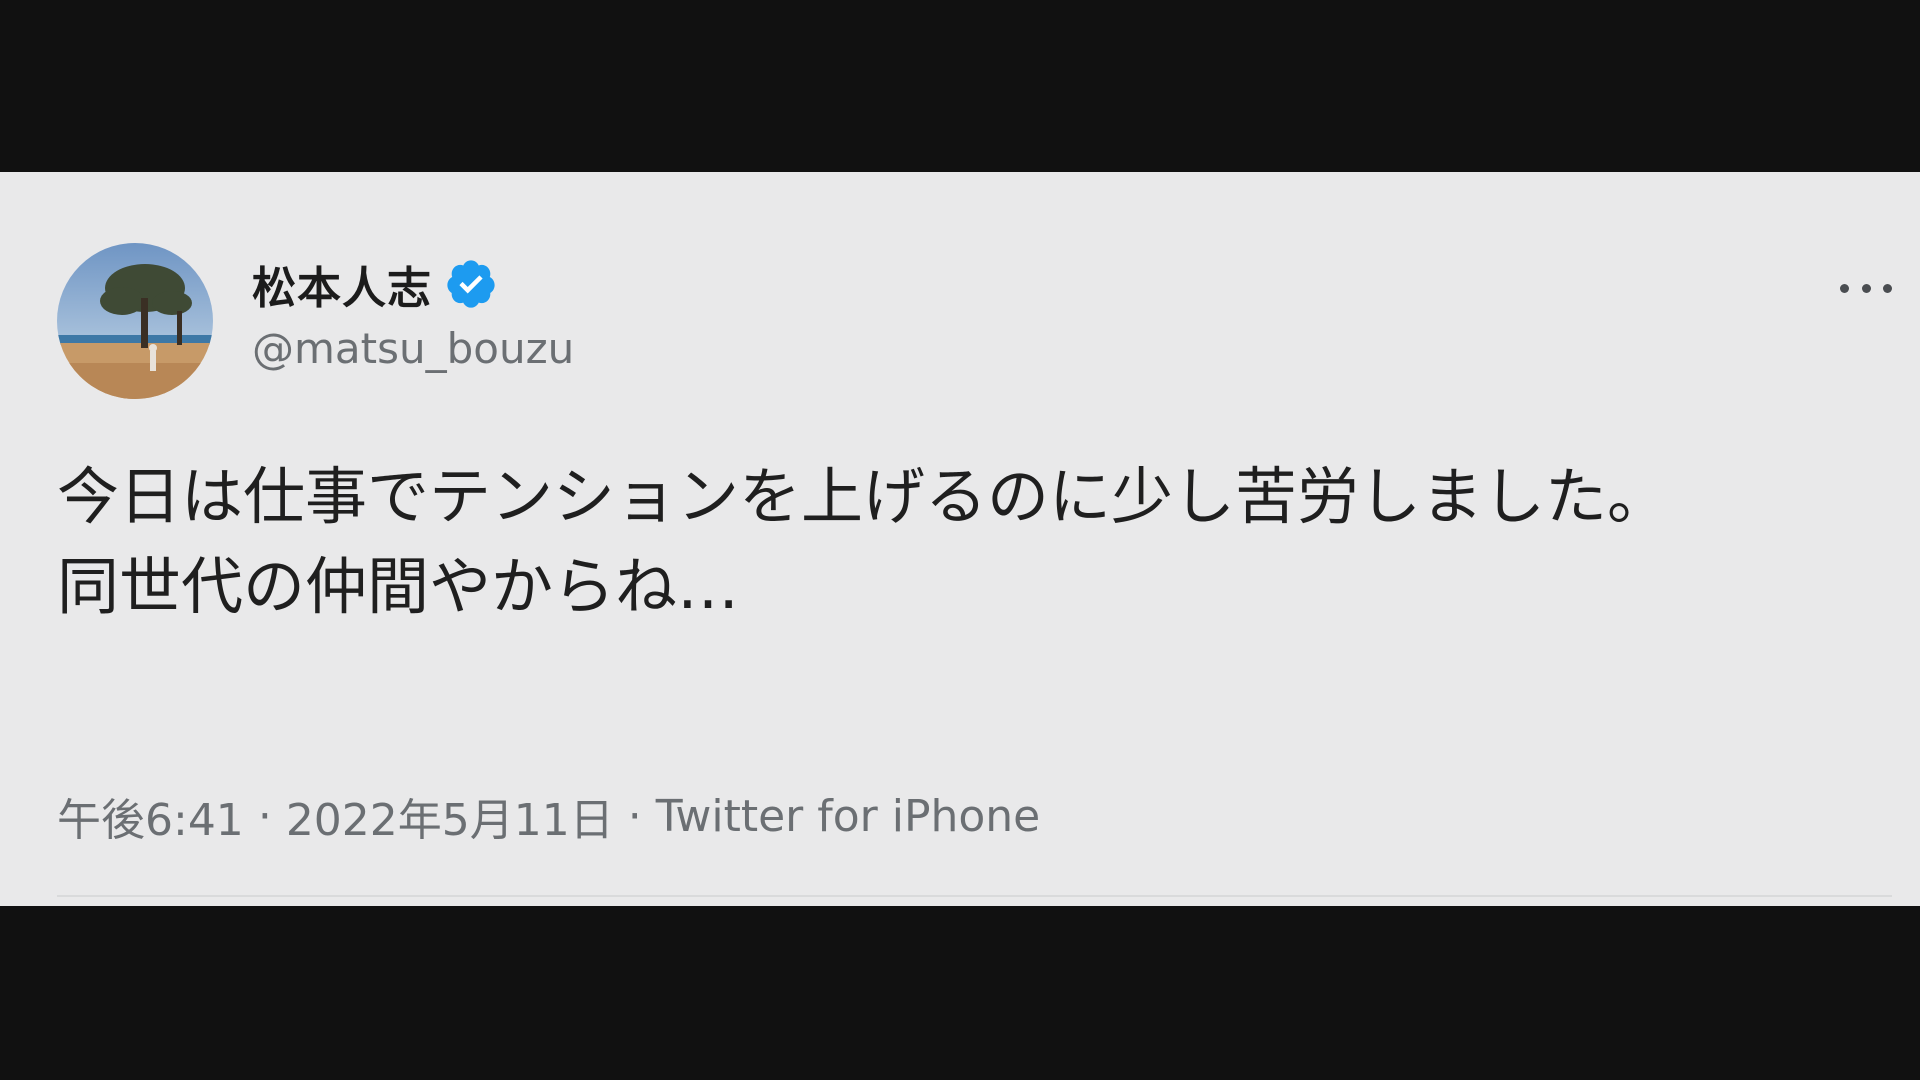 This screenshot has height=1080, width=1920. I want to click on avatar-image, so click(135, 321).